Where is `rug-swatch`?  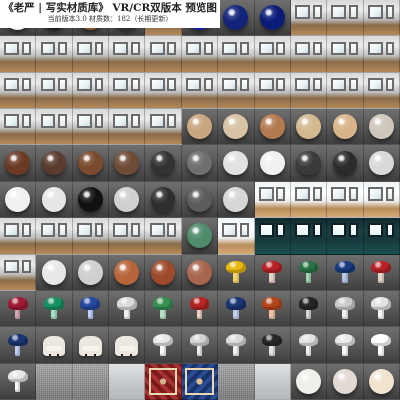 rug-swatch is located at coordinates (163, 381).